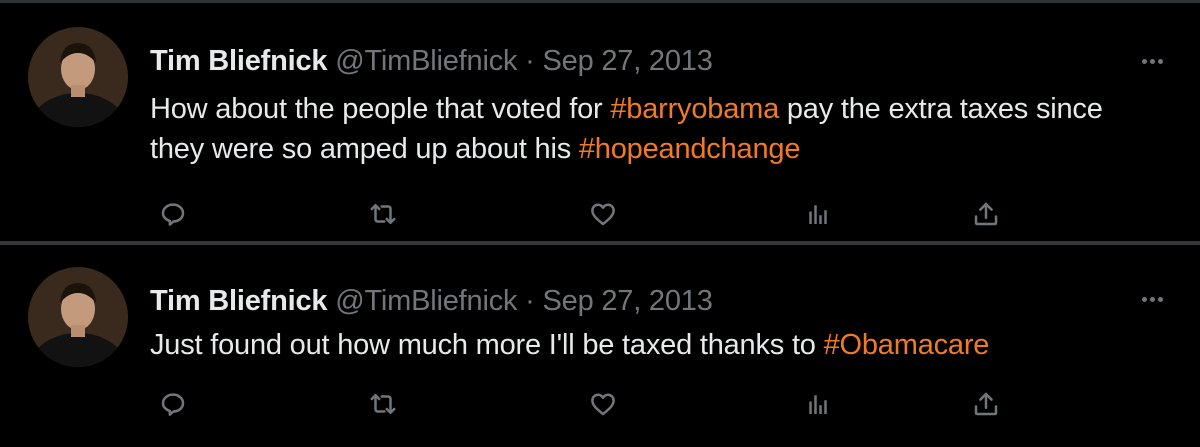 The image size is (1200, 447). What do you see at coordinates (380, 109) in the screenshot?
I see `tweet-text-part: How about the people that voted for` at bounding box center [380, 109].